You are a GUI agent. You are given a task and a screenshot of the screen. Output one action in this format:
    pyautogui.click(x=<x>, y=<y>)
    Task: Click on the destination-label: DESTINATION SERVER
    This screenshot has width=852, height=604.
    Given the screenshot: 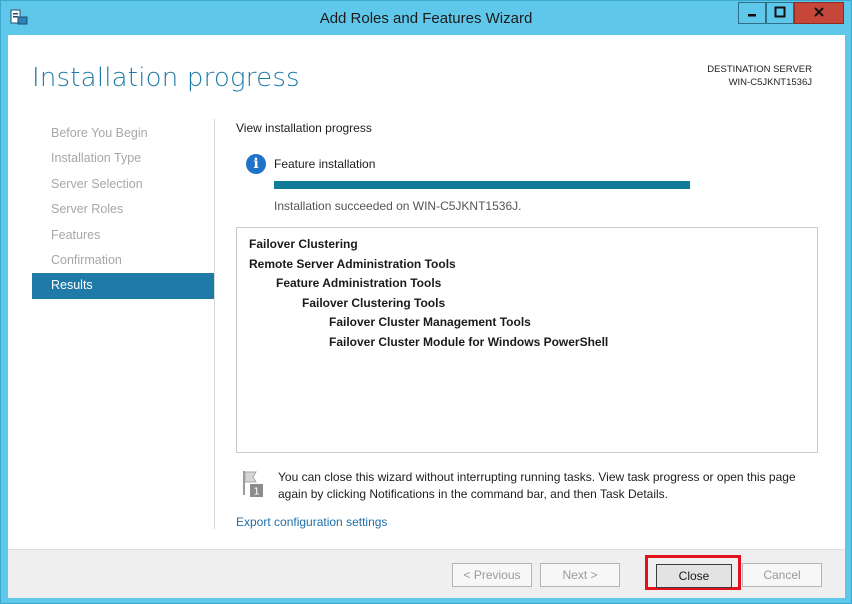 What is the action you would take?
    pyautogui.click(x=759, y=69)
    